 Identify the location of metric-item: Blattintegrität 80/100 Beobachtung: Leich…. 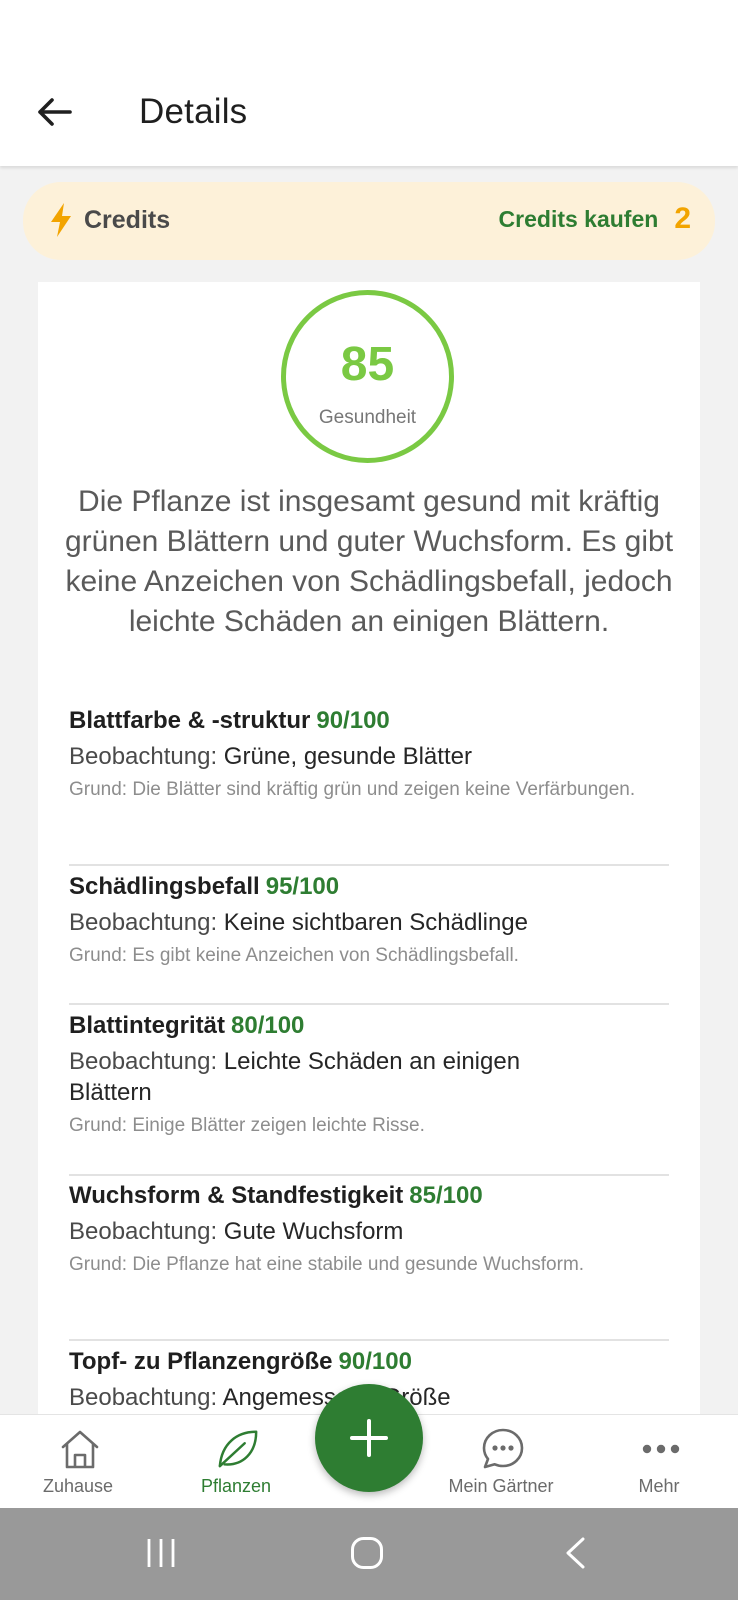
(369, 1075).